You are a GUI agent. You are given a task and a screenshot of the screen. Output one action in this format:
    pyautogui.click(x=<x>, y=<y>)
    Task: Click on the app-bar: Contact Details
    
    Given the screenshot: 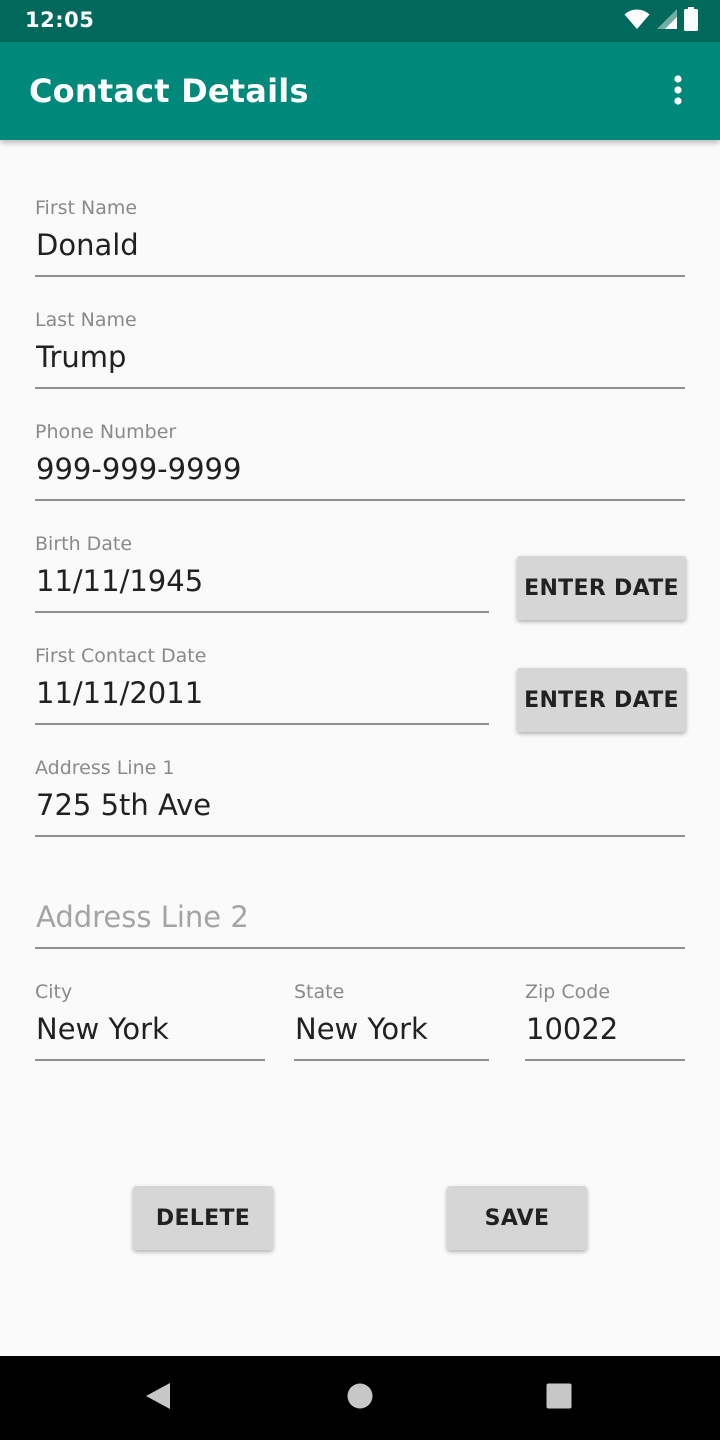 What is the action you would take?
    pyautogui.click(x=360, y=91)
    